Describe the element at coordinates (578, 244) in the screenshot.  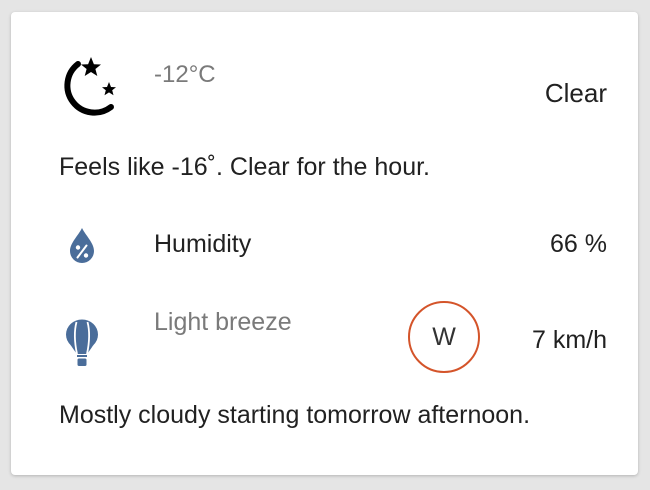
I see `humidity-value: 66 %` at that location.